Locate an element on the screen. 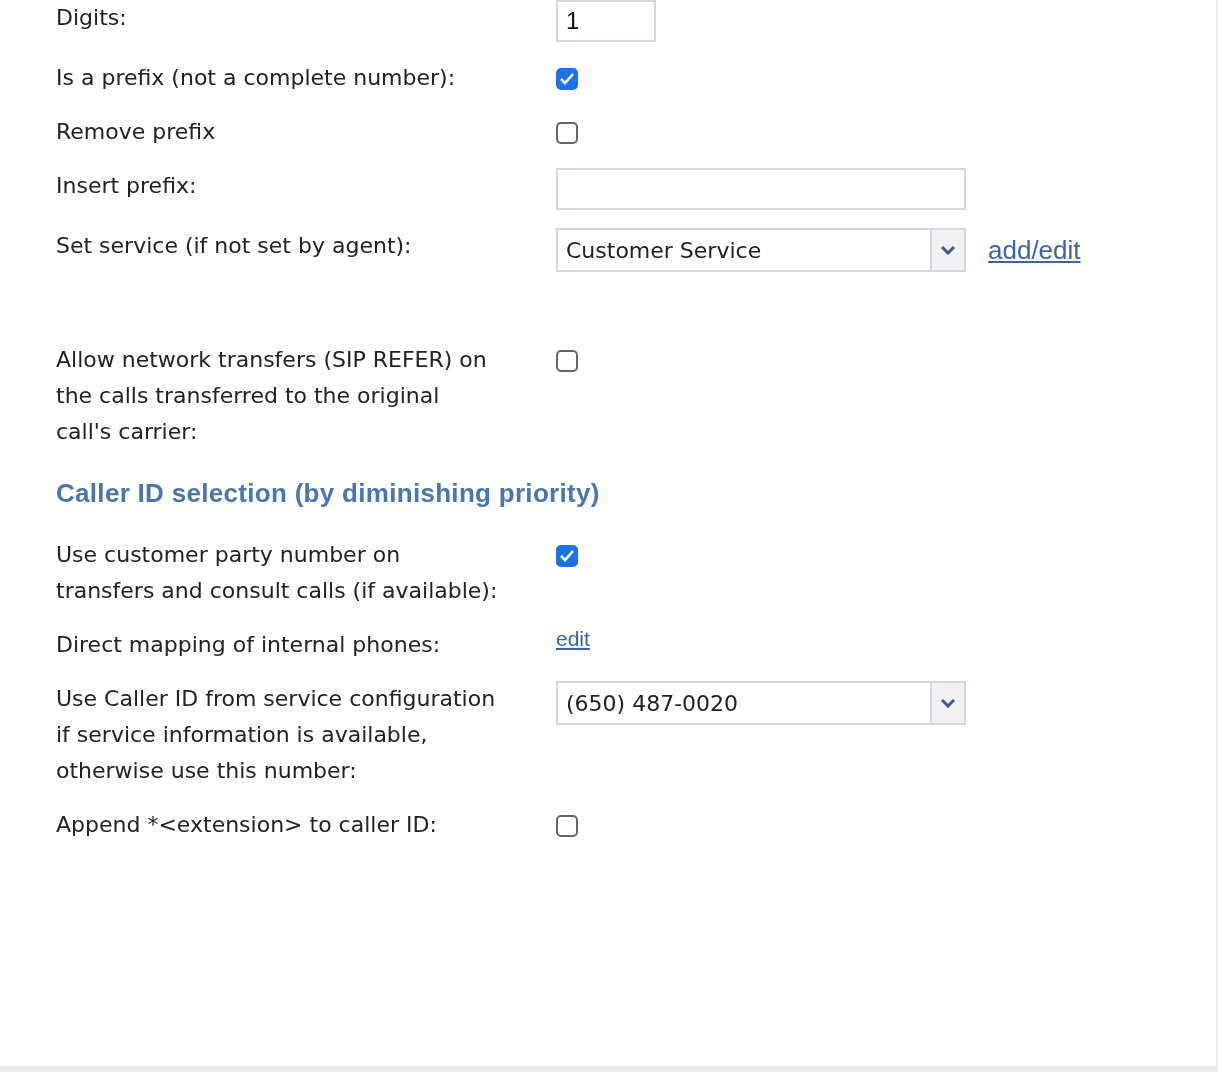 The image size is (1222, 1078). edit-link: edit is located at coordinates (573, 639).